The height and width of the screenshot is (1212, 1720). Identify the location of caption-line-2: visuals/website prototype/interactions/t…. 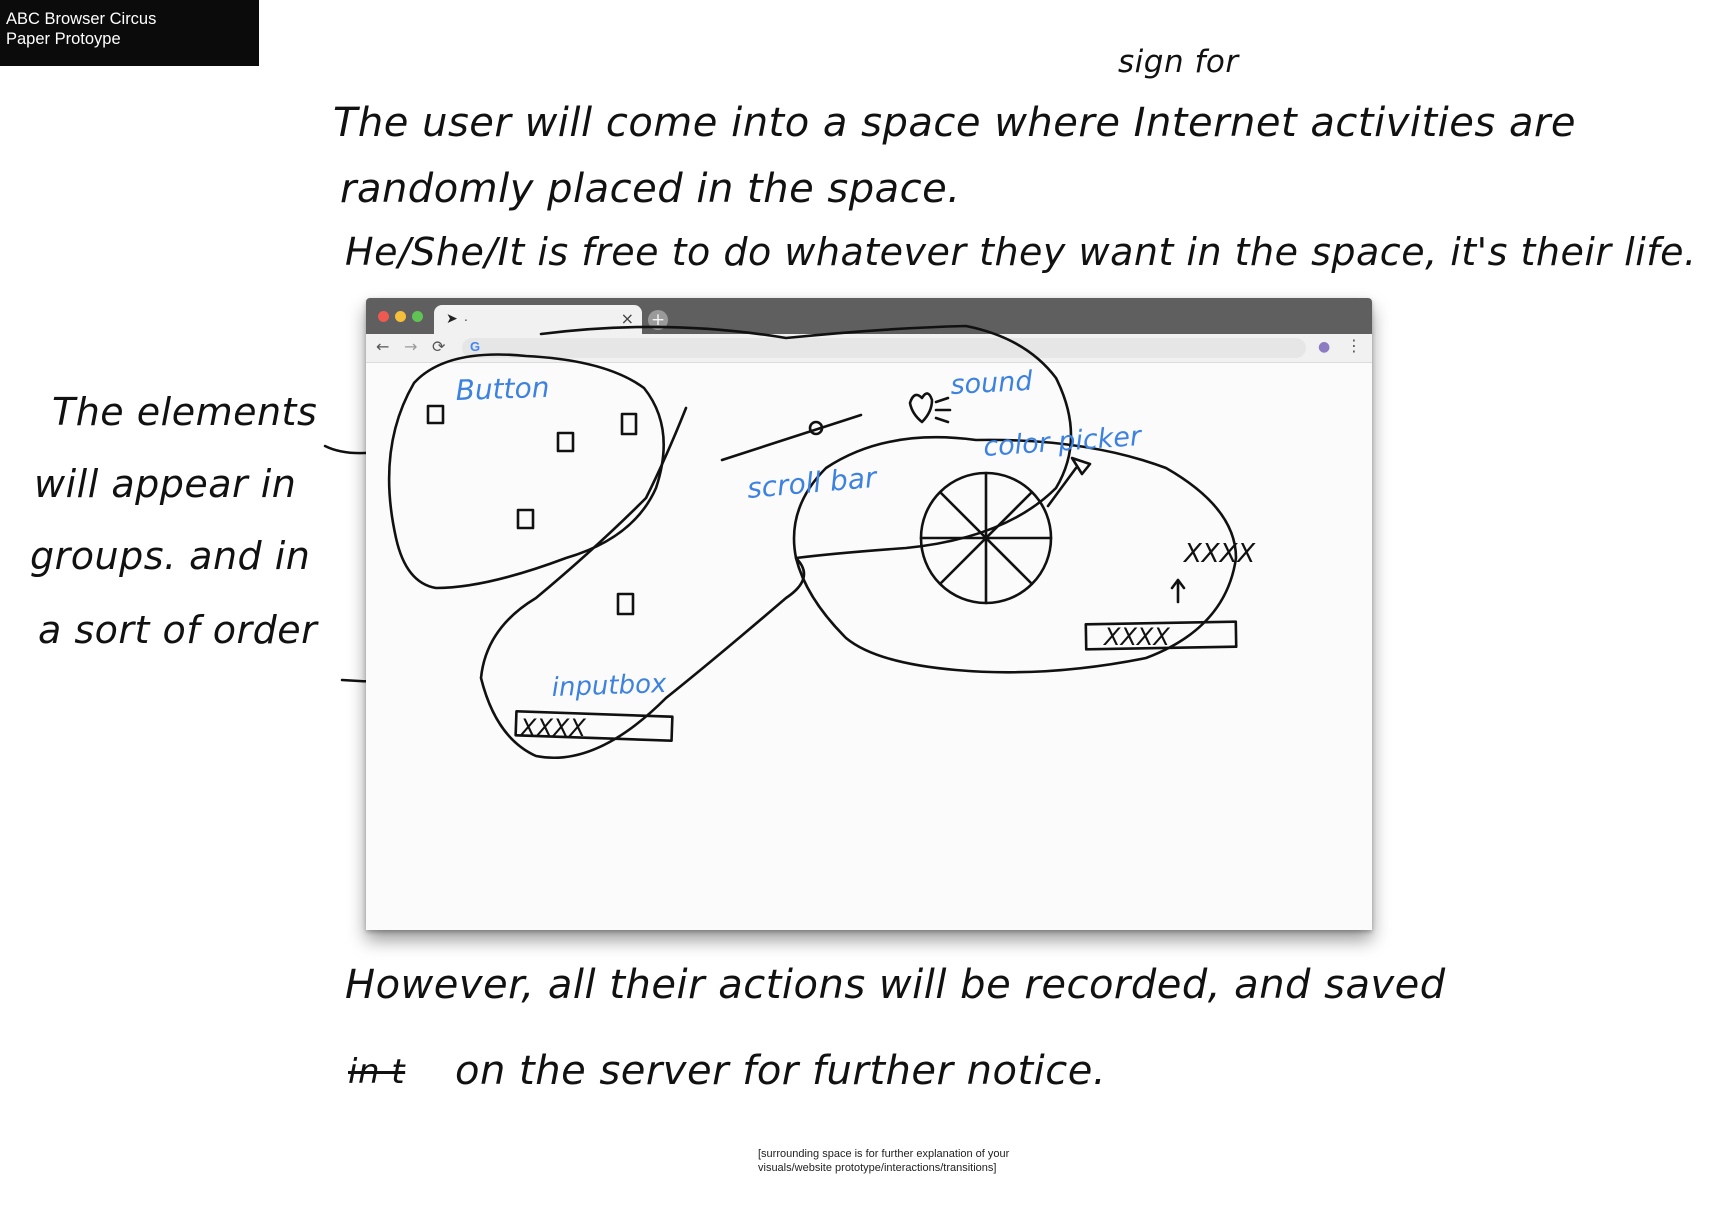
(877, 1168).